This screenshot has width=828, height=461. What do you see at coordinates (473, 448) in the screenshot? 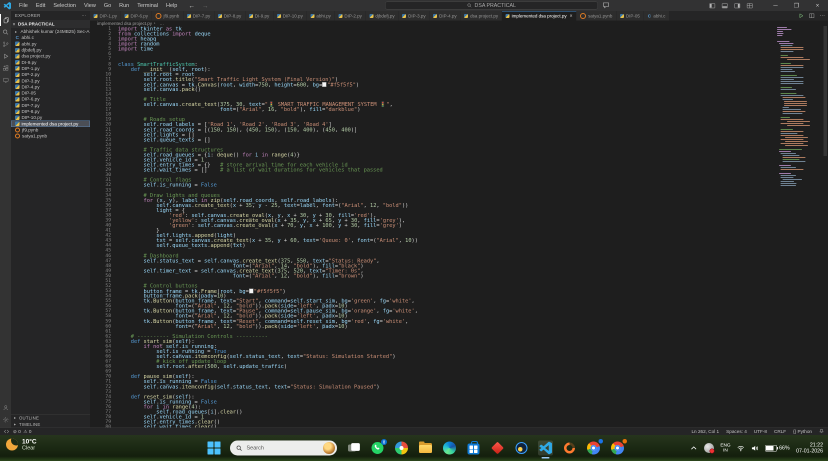
I see `taskbar-microsoft-store-icon` at bounding box center [473, 448].